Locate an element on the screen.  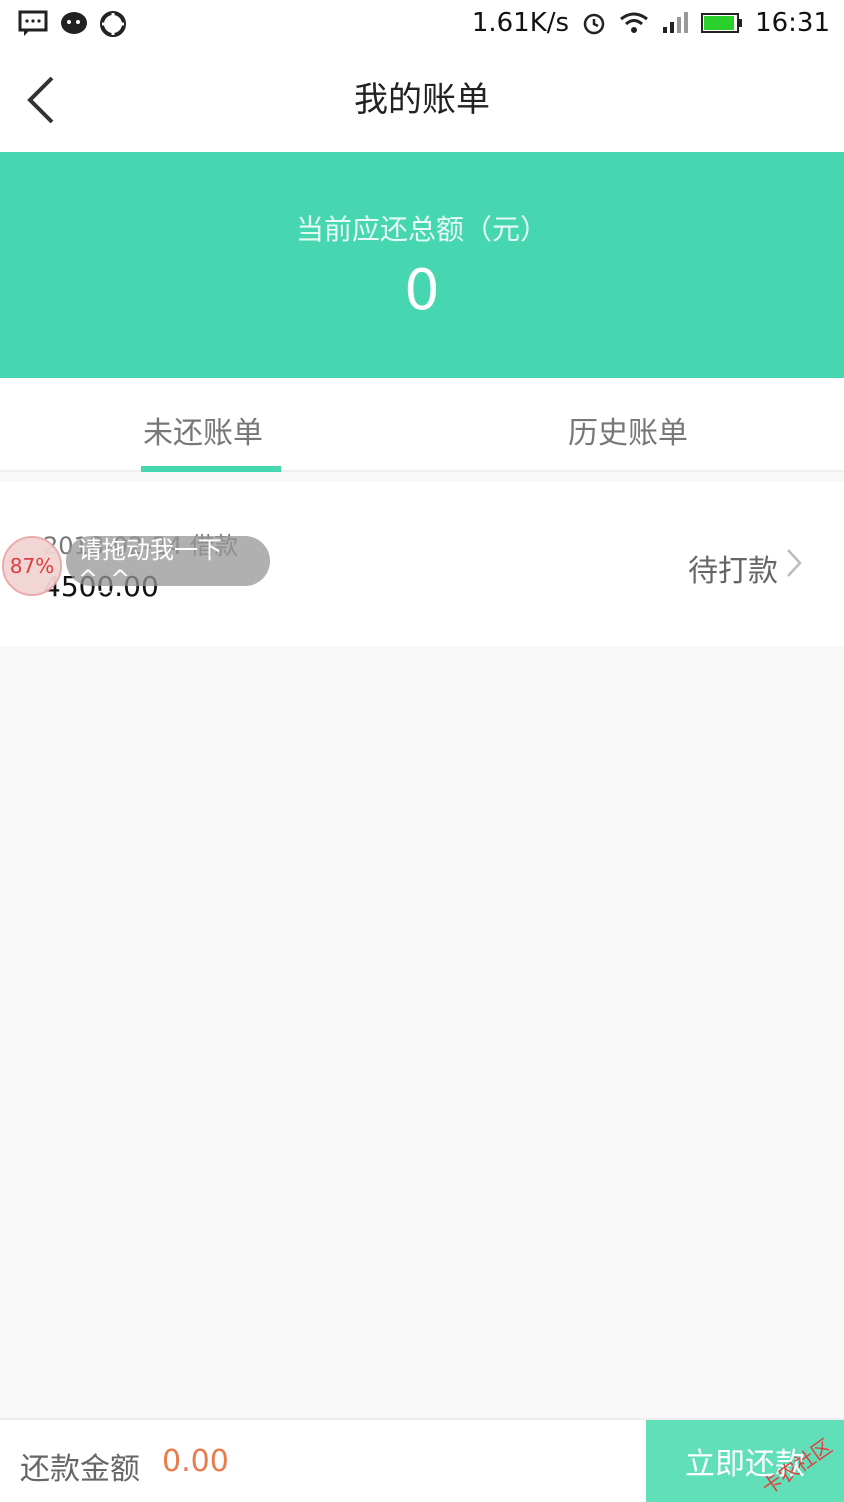
bill-status: 待打款 is located at coordinates (733, 571).